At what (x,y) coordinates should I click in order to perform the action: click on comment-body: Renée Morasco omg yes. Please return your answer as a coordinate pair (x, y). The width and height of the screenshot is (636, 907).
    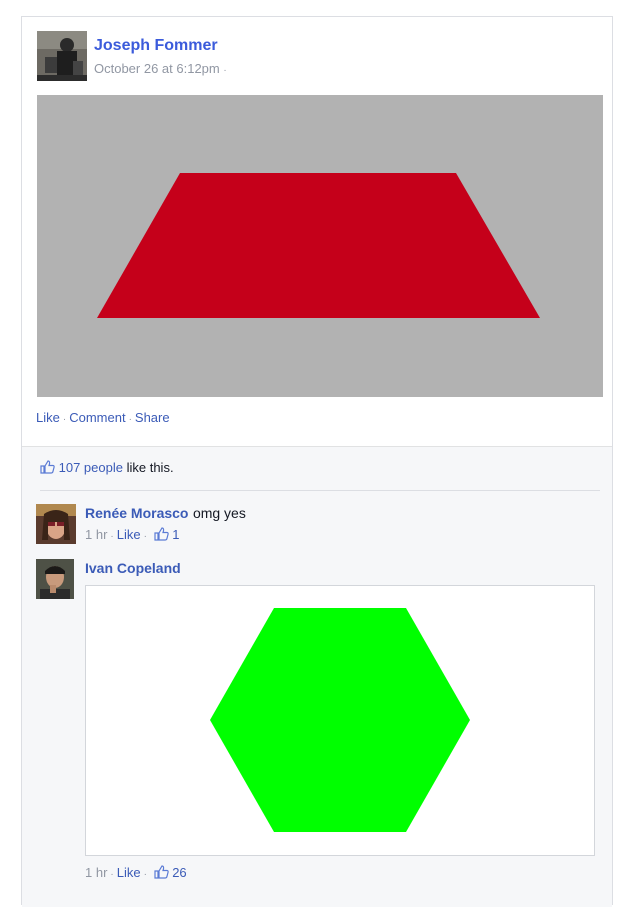
    Looking at the image, I should click on (165, 514).